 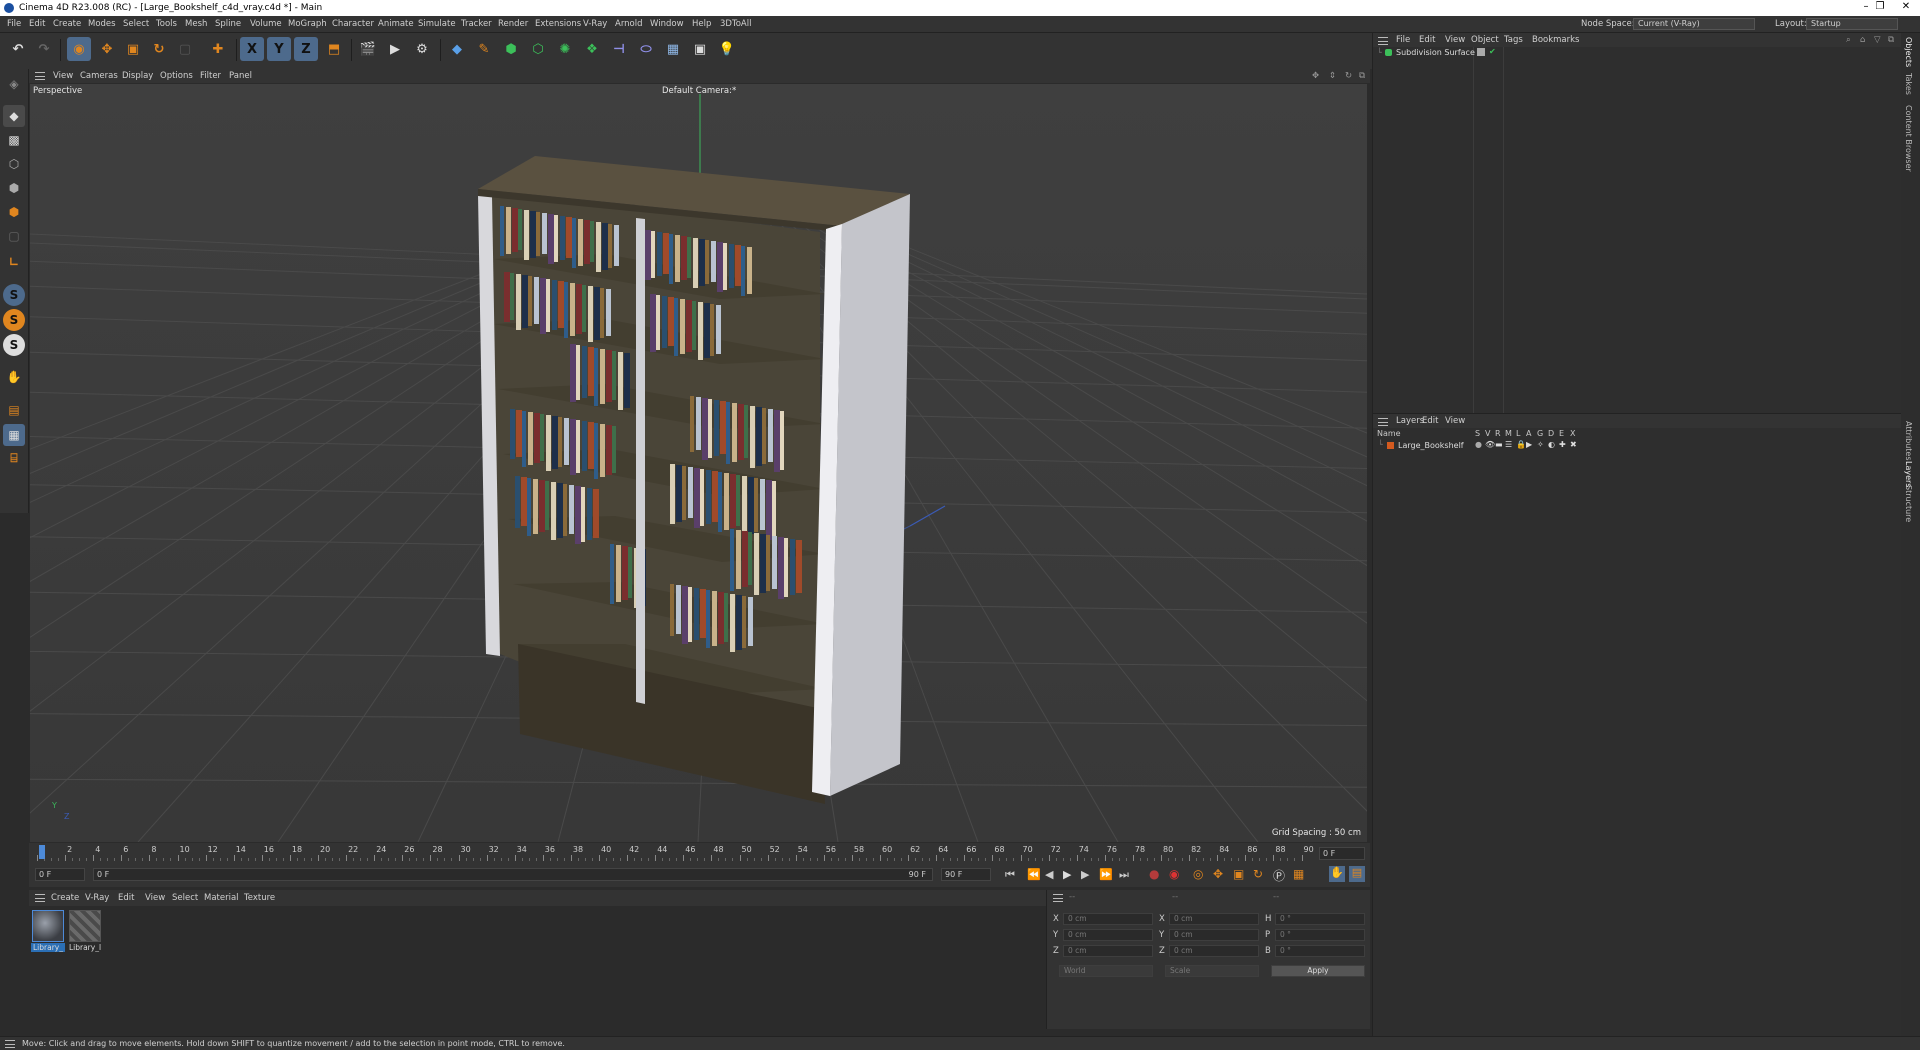 What do you see at coordinates (14, 84) in the screenshot?
I see `make-editable-icon: ◈` at bounding box center [14, 84].